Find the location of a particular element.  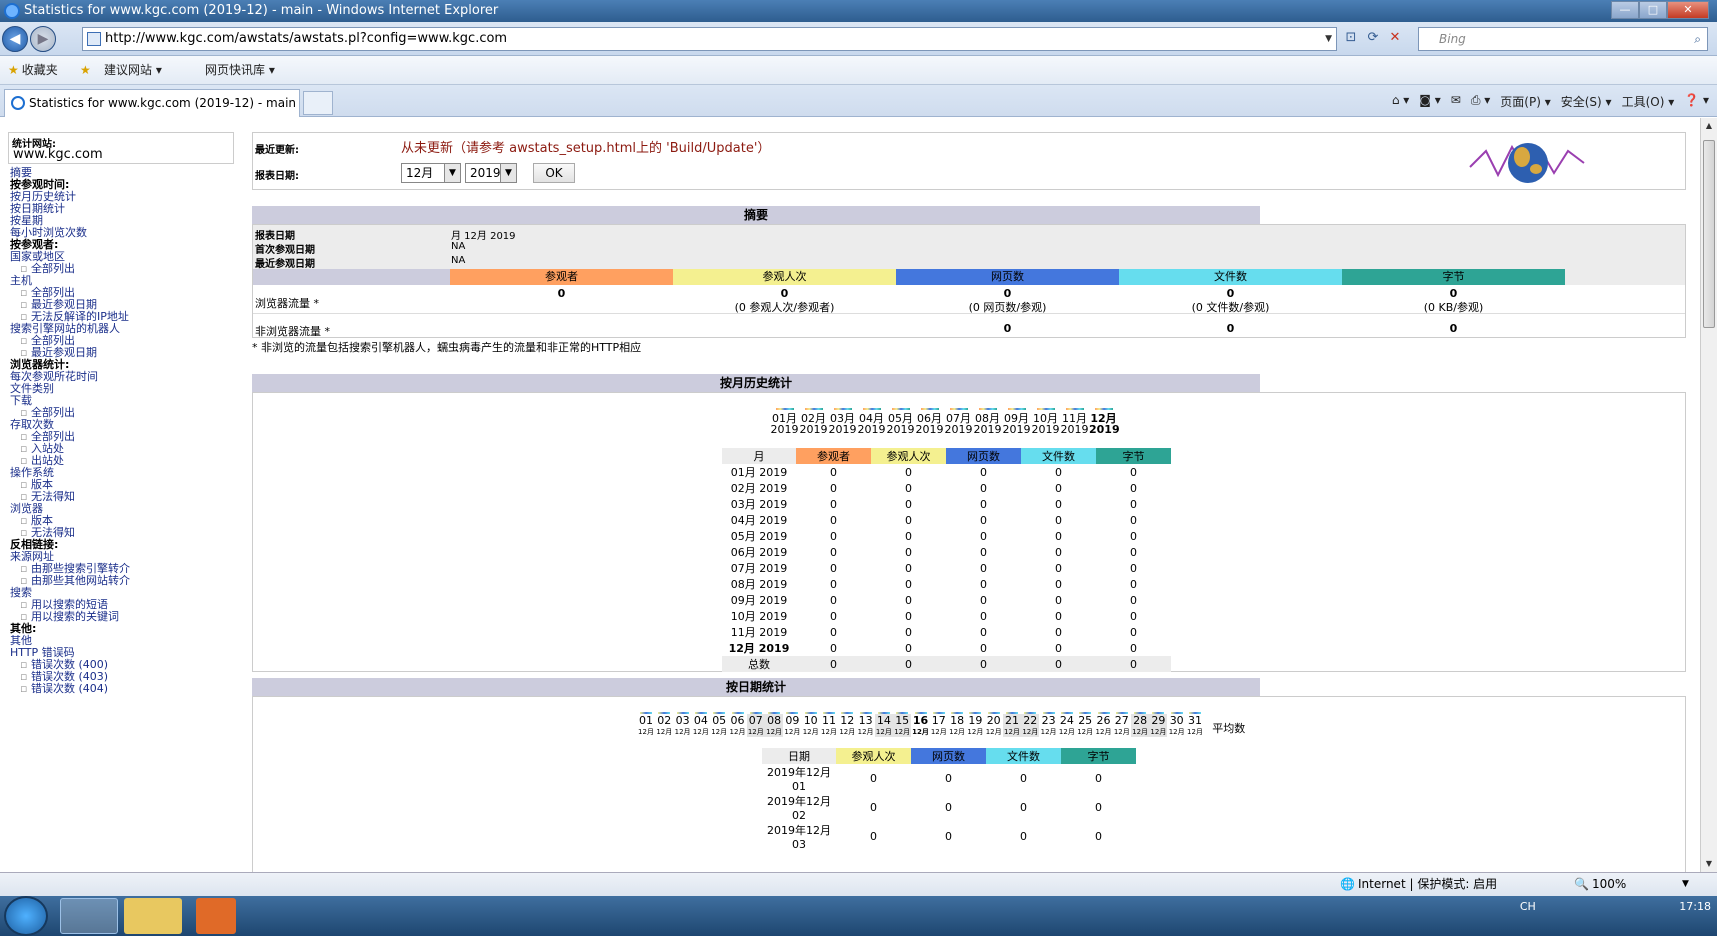

taskbar-explorer-icon is located at coordinates (153, 916).